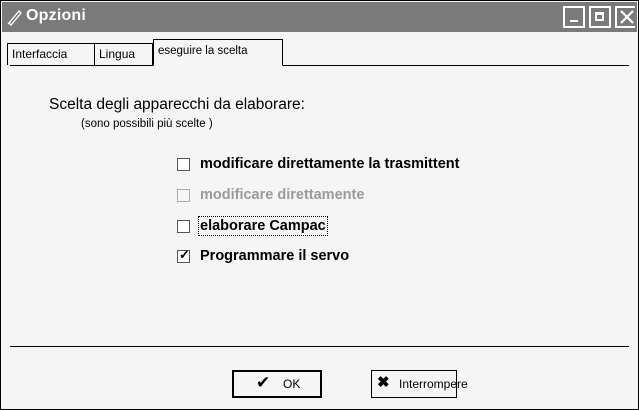  Describe the element at coordinates (330, 164) in the screenshot. I see `option-label: modificare direttamente la trasmittent` at that location.